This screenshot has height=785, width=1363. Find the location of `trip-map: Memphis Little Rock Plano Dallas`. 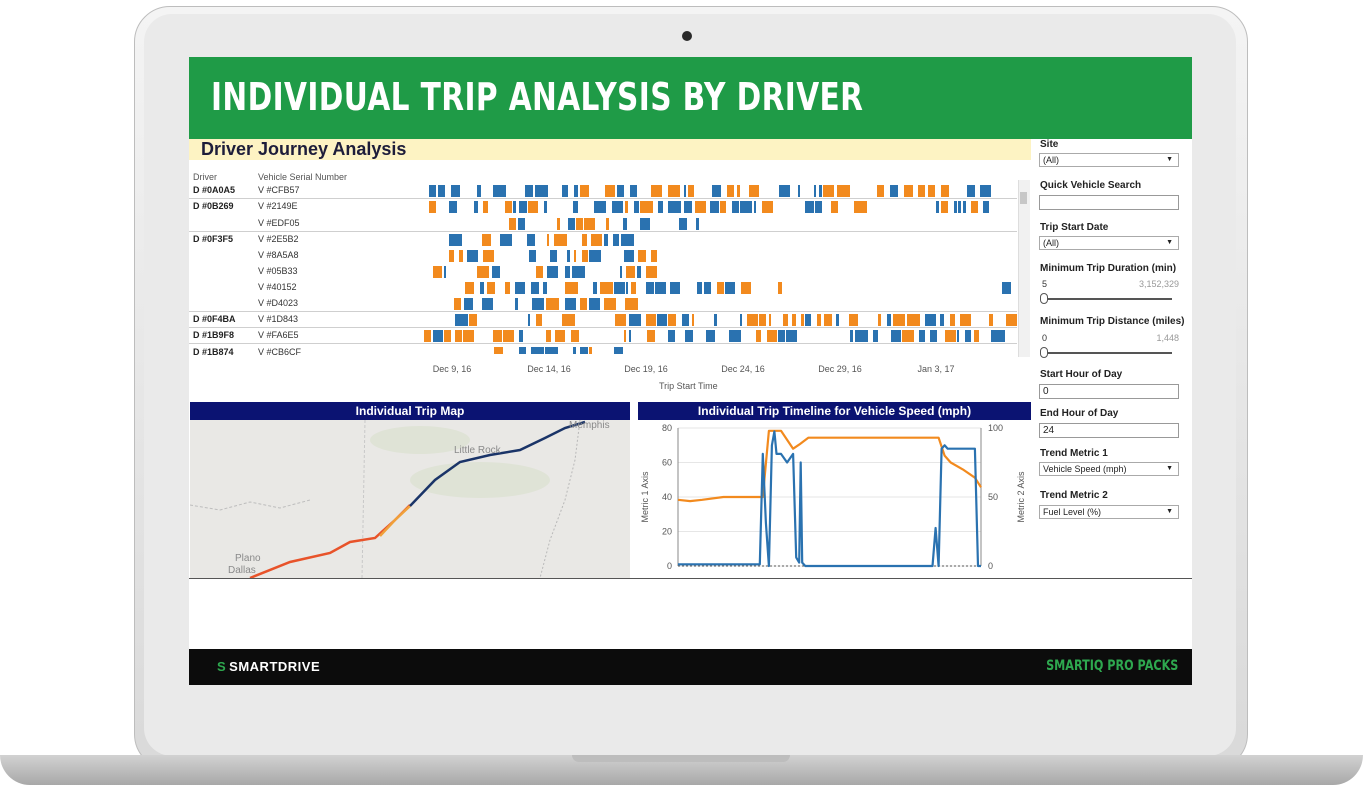

trip-map: Memphis Little Rock Plano Dallas is located at coordinates (410, 499).